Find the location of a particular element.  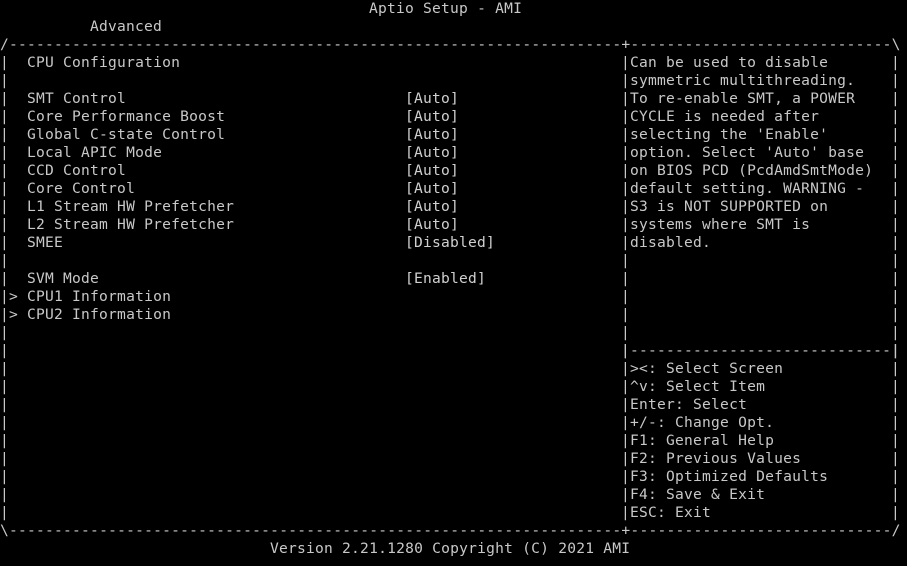

help-text-line: selecting the 'Enable' is located at coordinates (729, 134).